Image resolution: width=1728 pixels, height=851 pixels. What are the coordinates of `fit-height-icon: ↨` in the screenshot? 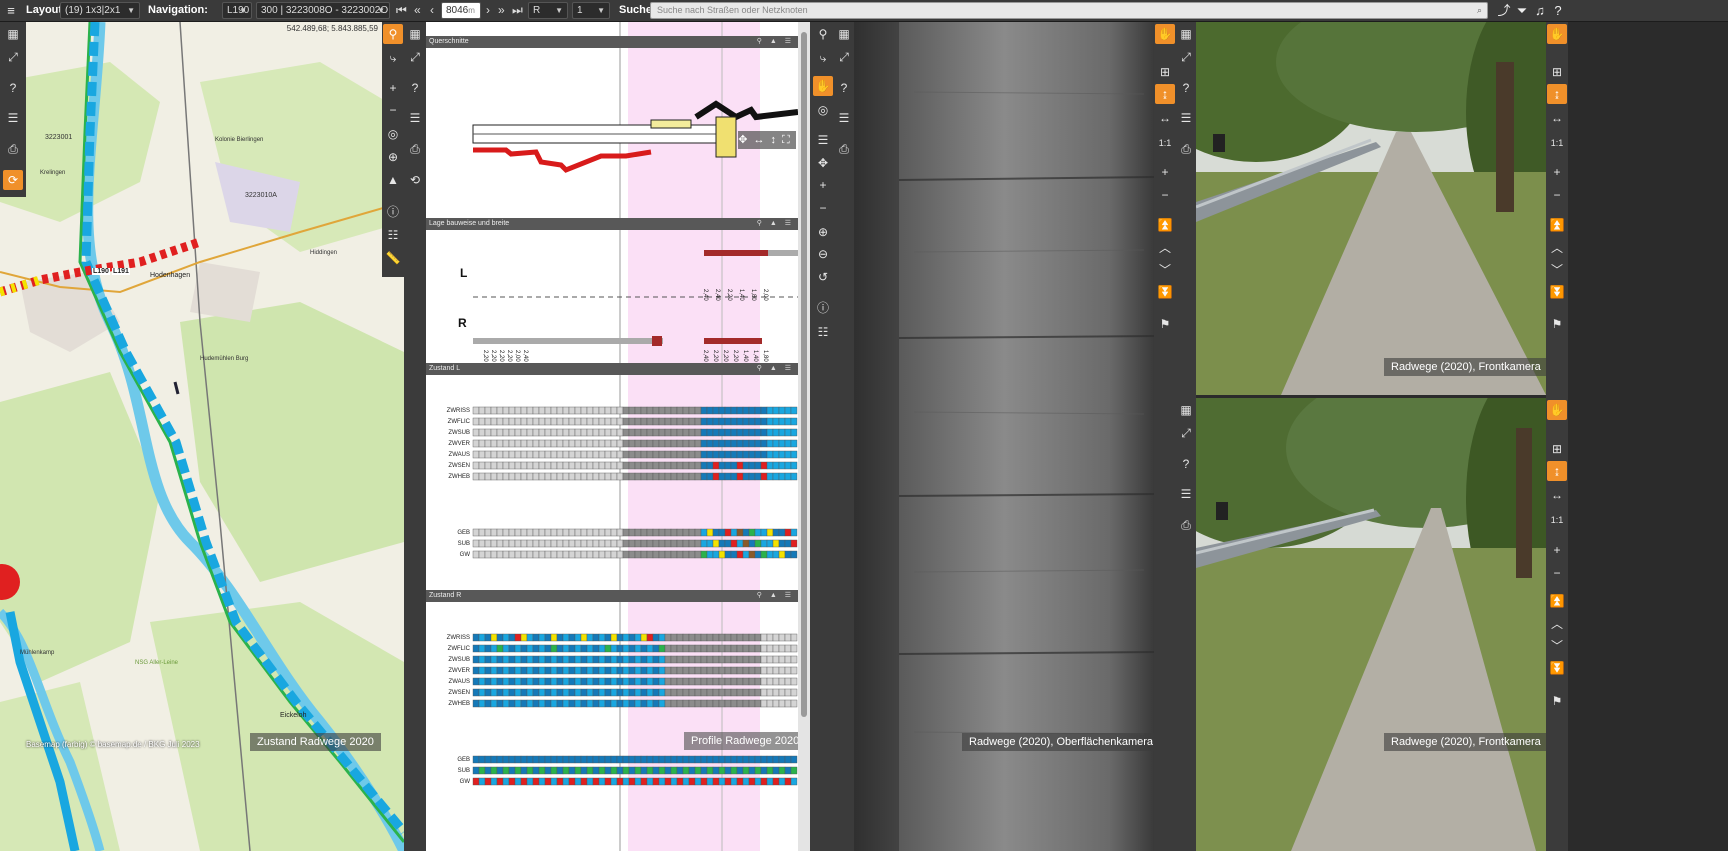 It's located at (1165, 94).